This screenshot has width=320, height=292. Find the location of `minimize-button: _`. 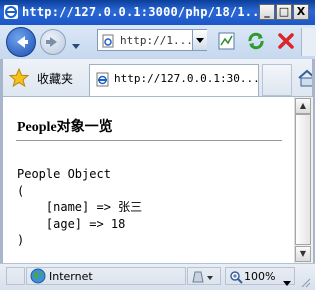

minimize-button: _ is located at coordinates (267, 12).